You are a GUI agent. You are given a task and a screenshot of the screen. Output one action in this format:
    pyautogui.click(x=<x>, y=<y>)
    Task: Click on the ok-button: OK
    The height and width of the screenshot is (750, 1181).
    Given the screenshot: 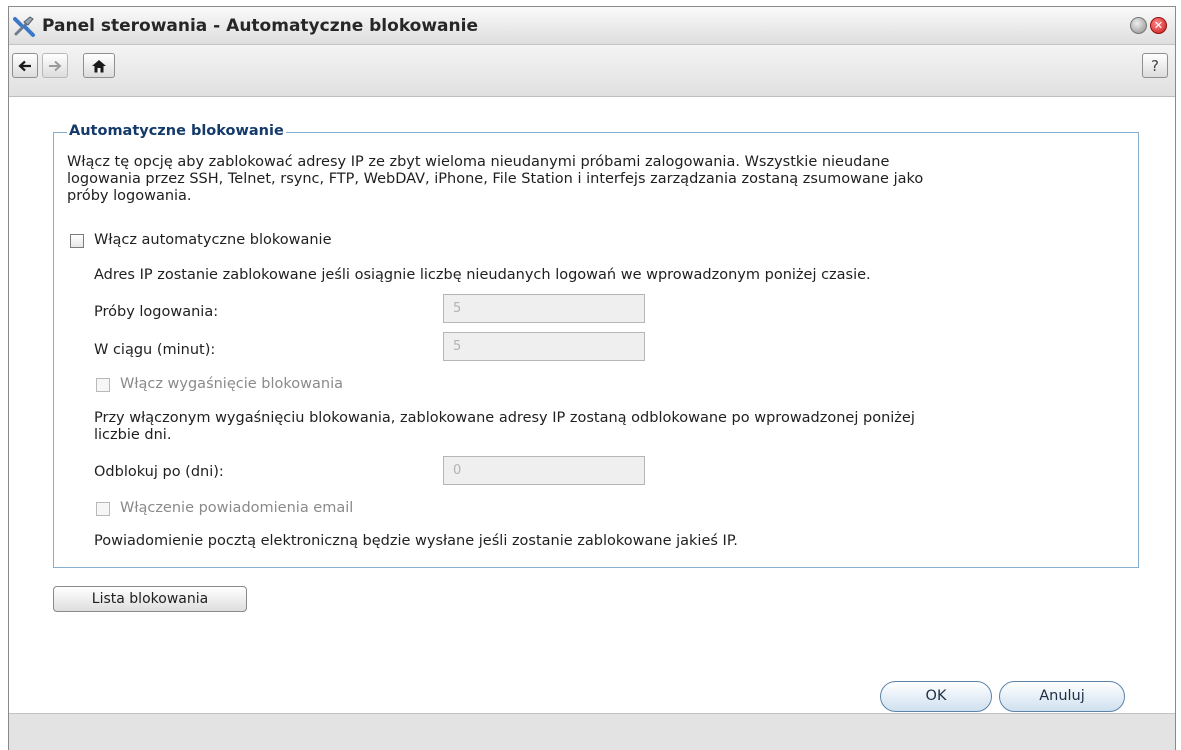 What is the action you would take?
    pyautogui.click(x=936, y=696)
    